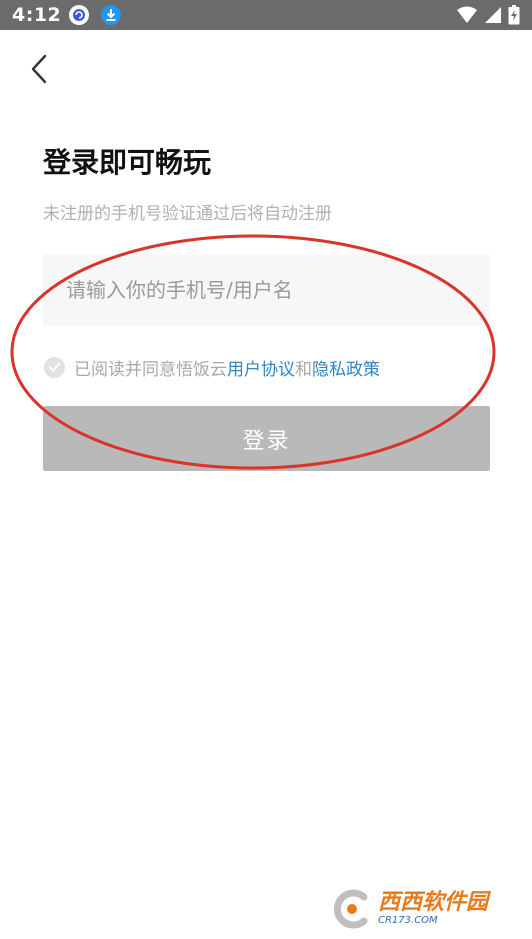 The height and width of the screenshot is (939, 532). I want to click on message-notification-icon, so click(79, 15).